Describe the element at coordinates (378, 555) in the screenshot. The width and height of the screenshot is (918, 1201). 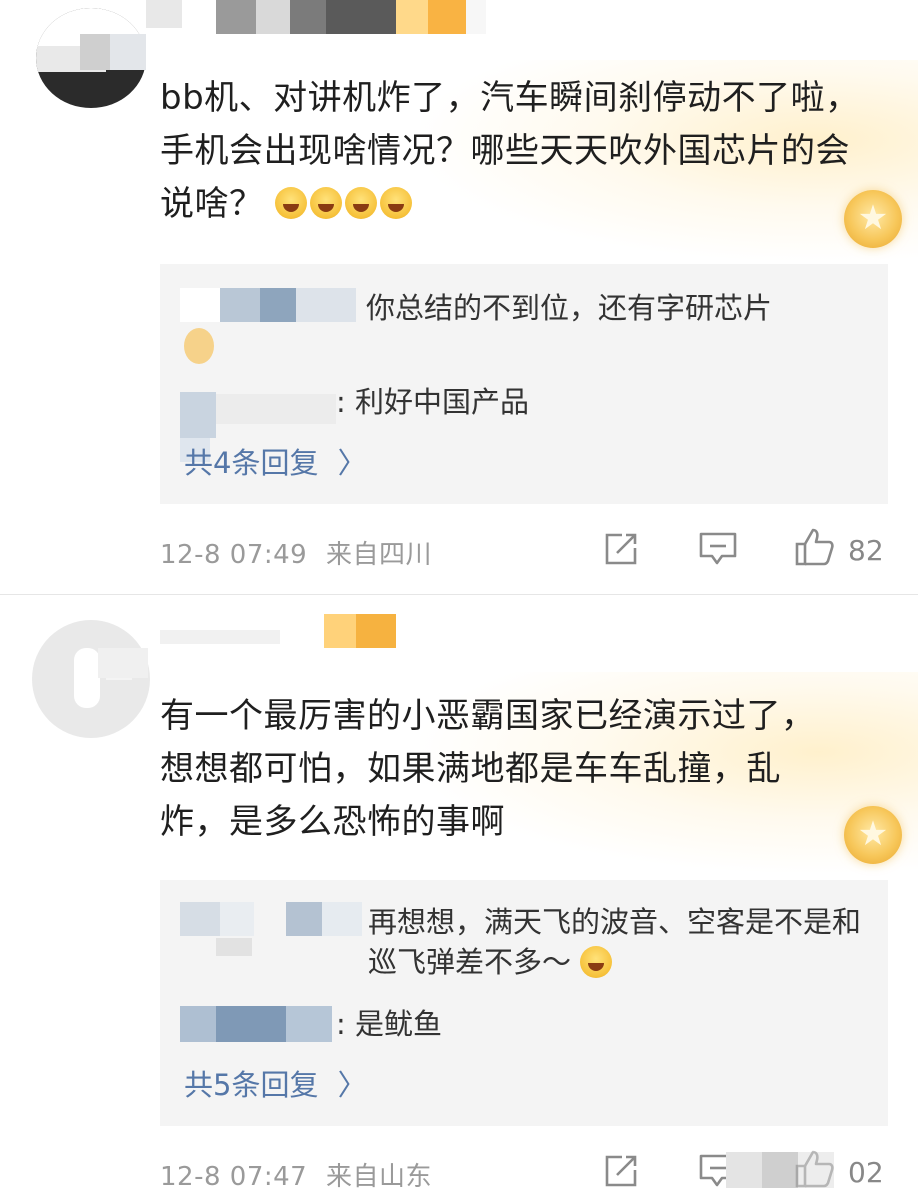
I see `location: 来自四川` at that location.